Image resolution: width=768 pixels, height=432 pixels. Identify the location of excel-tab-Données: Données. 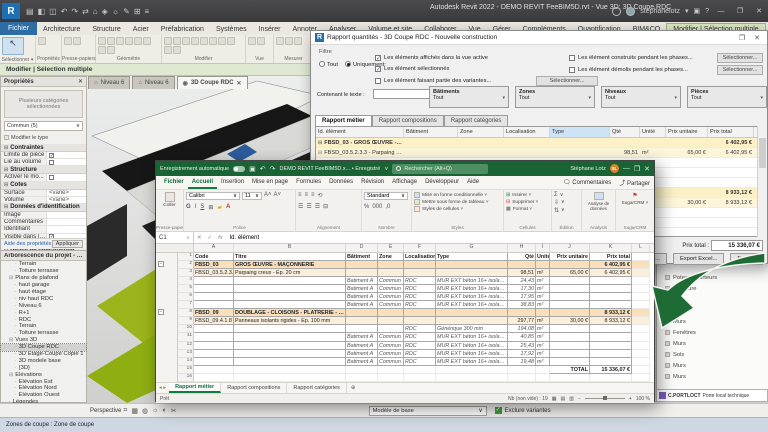
(341, 183).